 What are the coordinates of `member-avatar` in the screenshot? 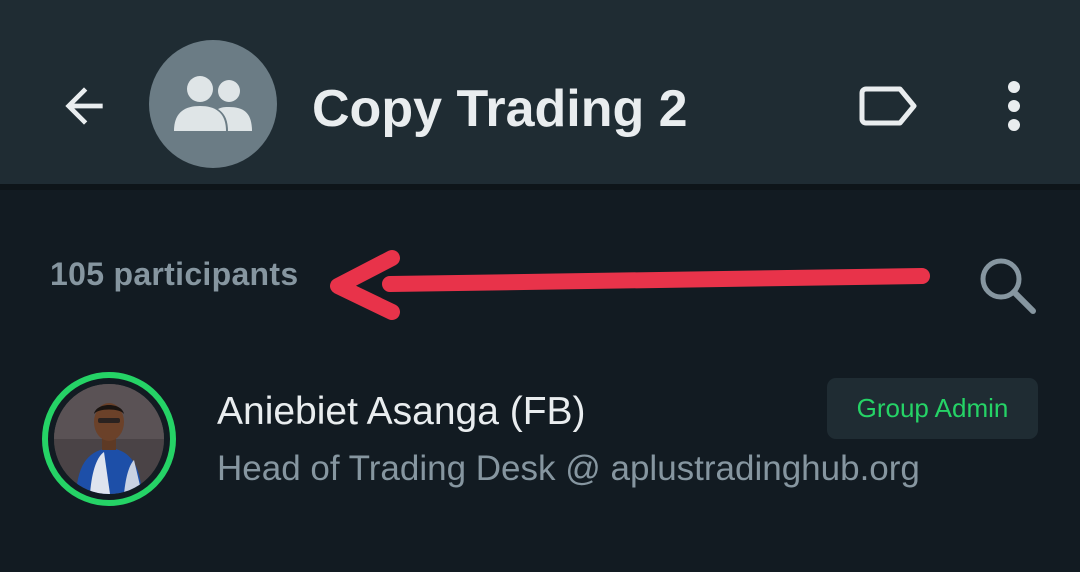 It's located at (109, 439).